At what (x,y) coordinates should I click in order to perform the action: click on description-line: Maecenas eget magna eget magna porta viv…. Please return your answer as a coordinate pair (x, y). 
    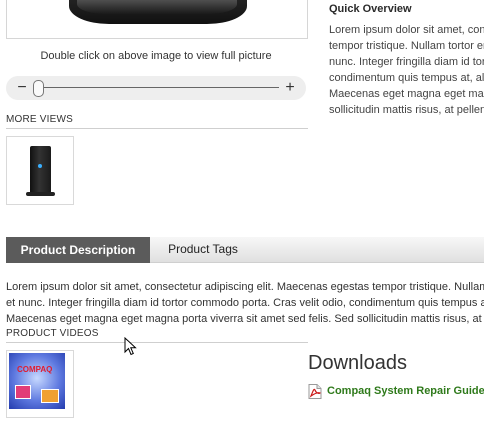
    Looking at the image, I should click on (245, 319).